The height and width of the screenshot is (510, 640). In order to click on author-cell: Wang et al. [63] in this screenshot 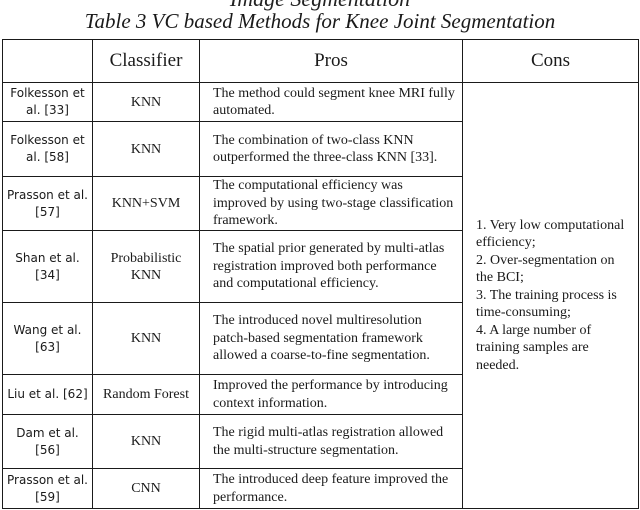, I will do `click(47, 338)`.